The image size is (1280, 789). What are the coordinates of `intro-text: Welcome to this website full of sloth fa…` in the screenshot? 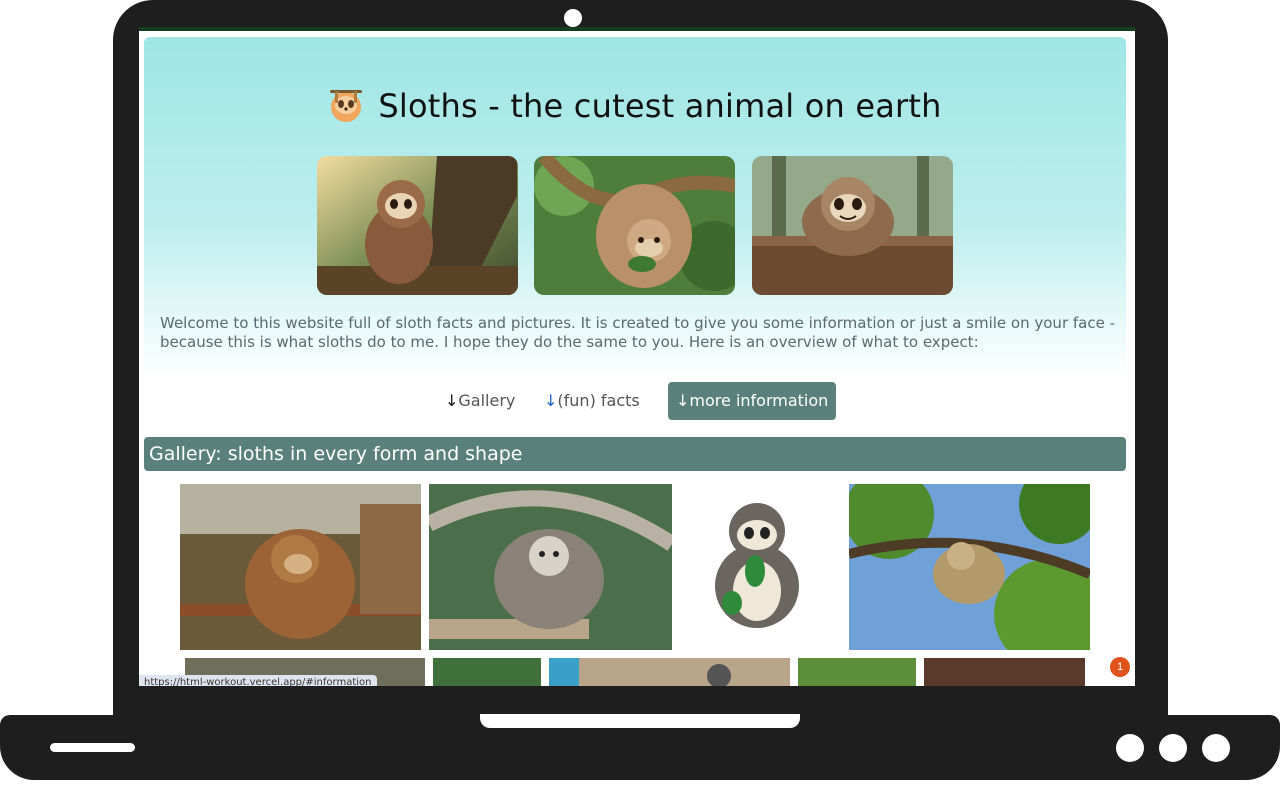 It's located at (638, 332).